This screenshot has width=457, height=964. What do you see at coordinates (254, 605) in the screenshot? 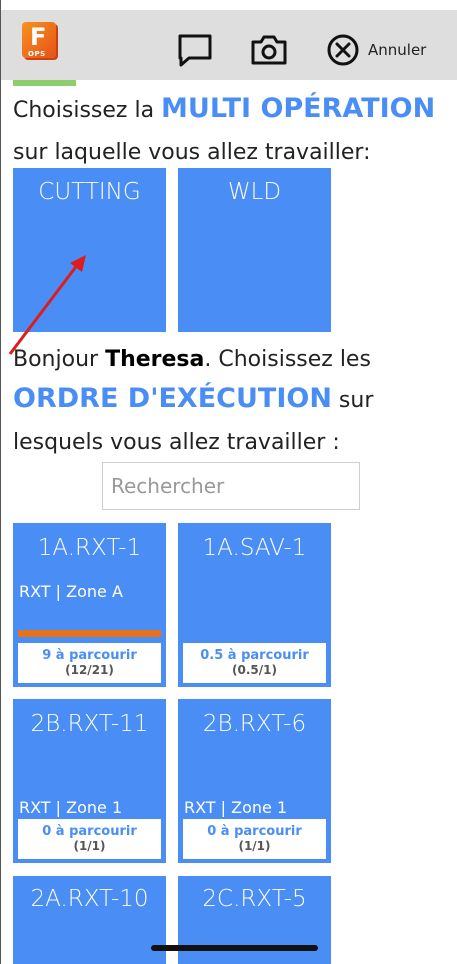
I see `order-tile: 1A.SAV-1 0.5 à parcourir (0.5/1)` at bounding box center [254, 605].